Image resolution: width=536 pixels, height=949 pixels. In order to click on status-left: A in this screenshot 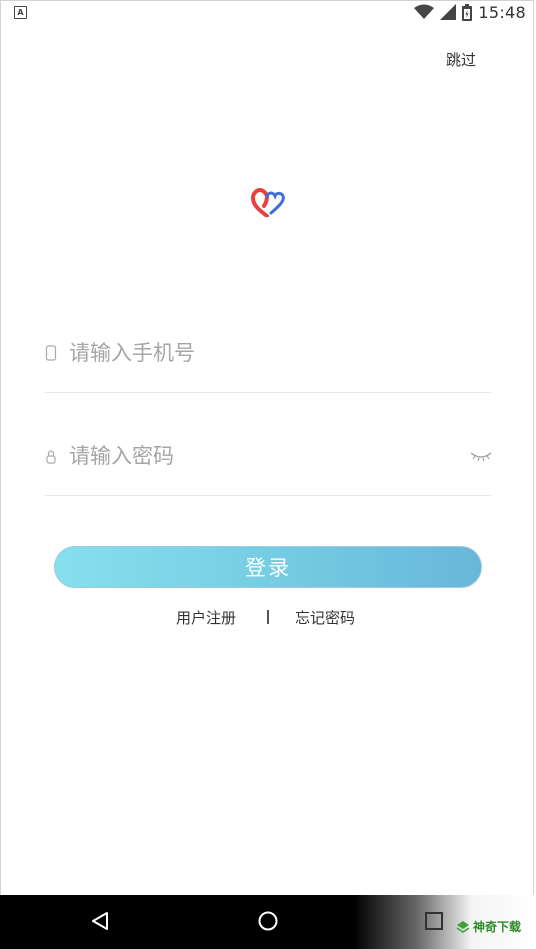, I will do `click(20, 12)`.